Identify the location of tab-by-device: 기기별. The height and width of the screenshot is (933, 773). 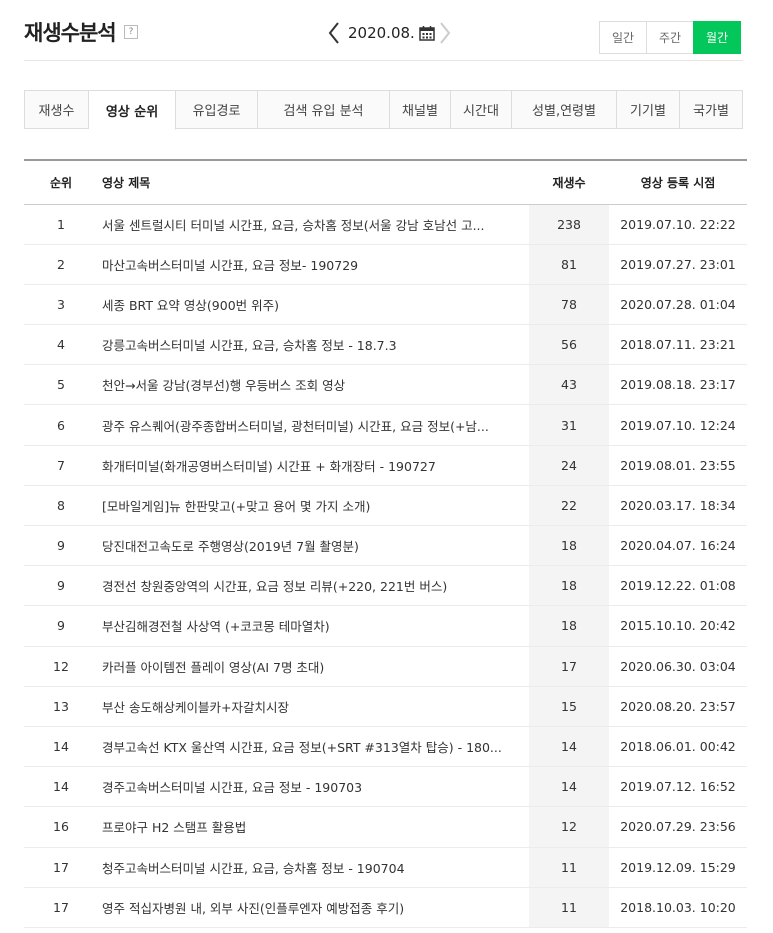
(648, 109).